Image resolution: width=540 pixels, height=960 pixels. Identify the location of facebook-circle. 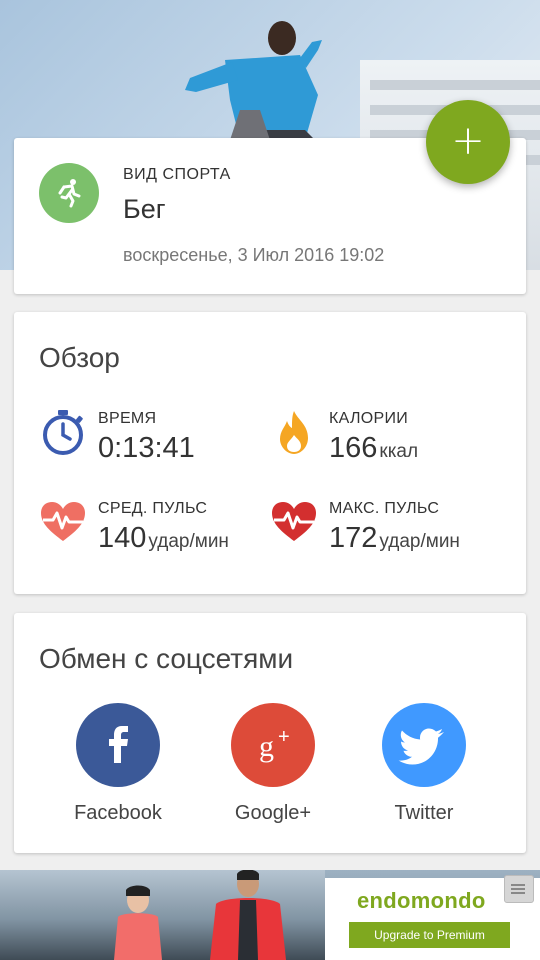
(118, 745).